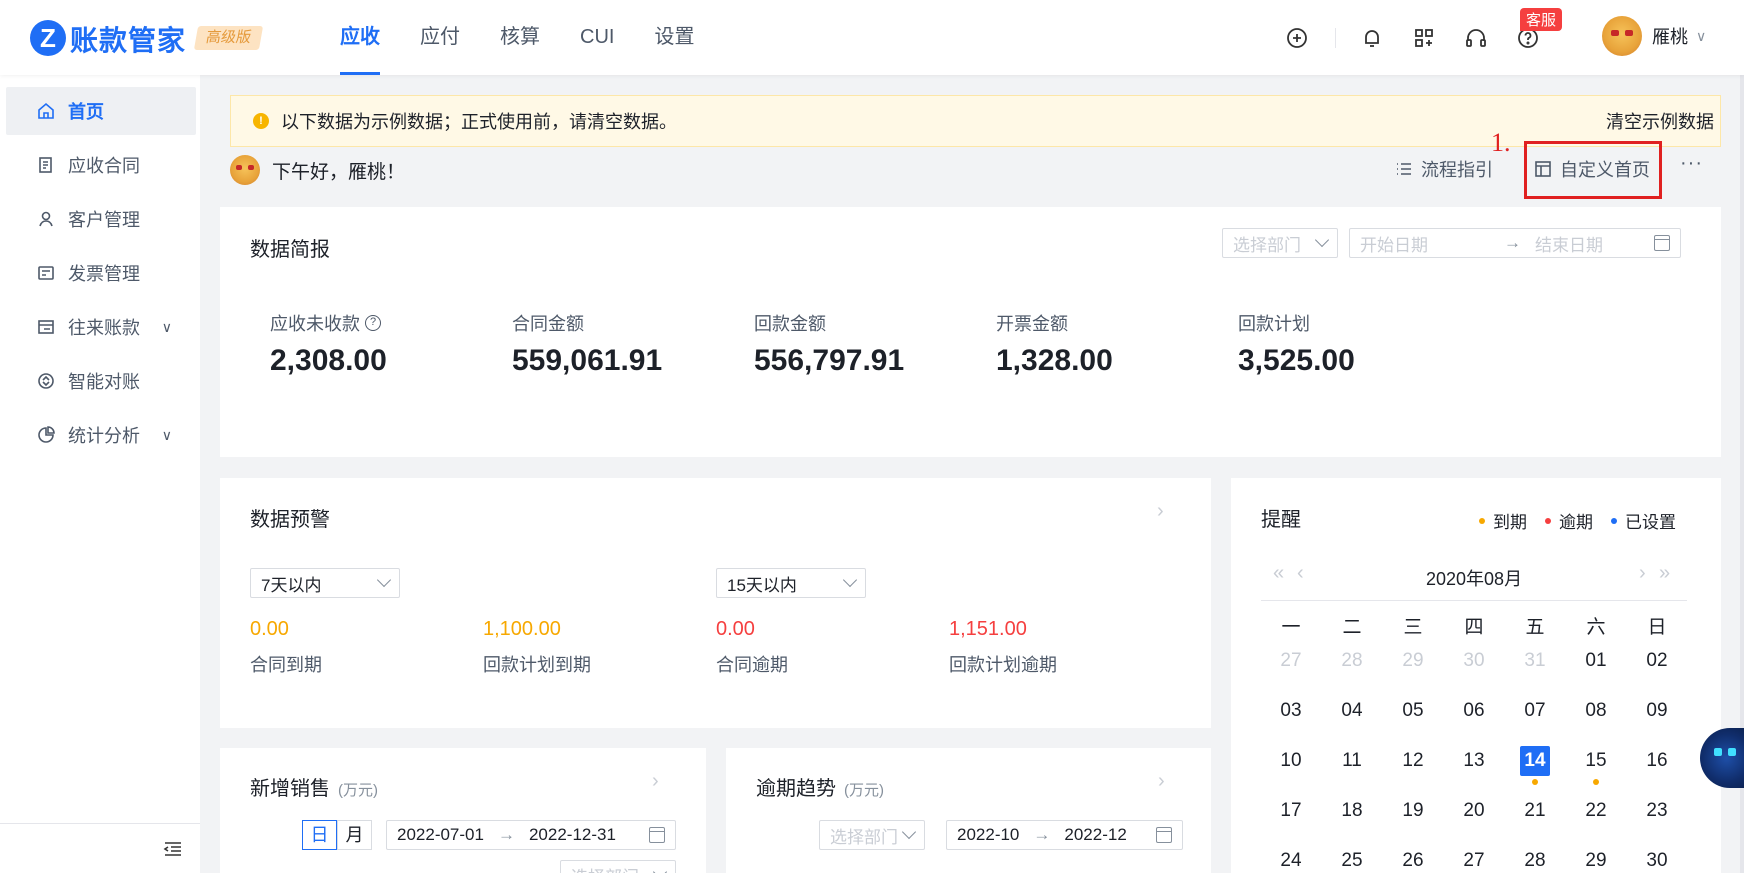 The image size is (1744, 873). I want to click on calendar-day: 26, so click(1413, 859).